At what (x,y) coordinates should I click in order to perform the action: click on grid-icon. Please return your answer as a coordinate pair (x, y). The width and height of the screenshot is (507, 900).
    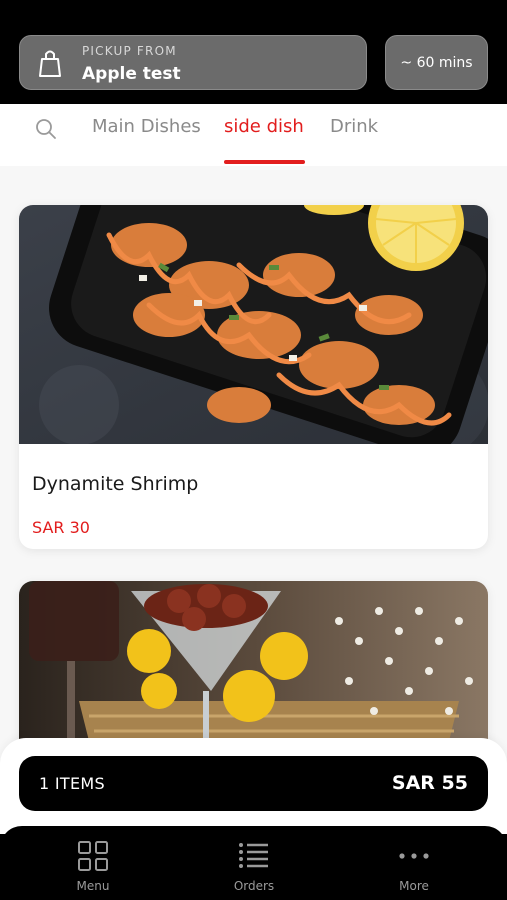
    Looking at the image, I should click on (93, 856).